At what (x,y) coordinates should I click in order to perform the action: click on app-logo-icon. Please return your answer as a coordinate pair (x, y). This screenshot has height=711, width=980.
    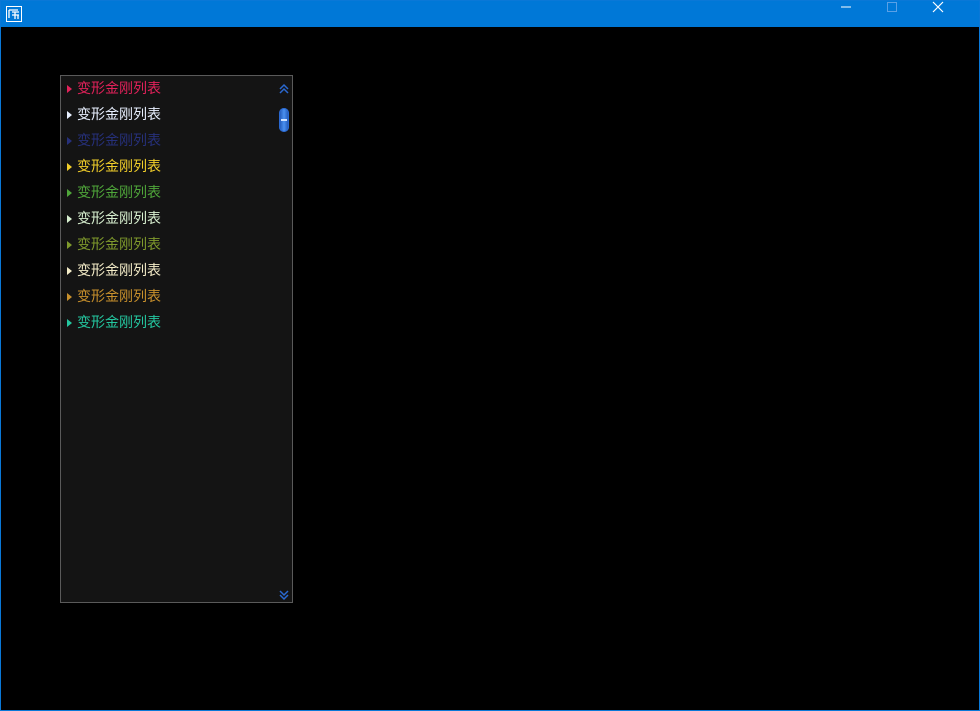
    Looking at the image, I should click on (14, 14).